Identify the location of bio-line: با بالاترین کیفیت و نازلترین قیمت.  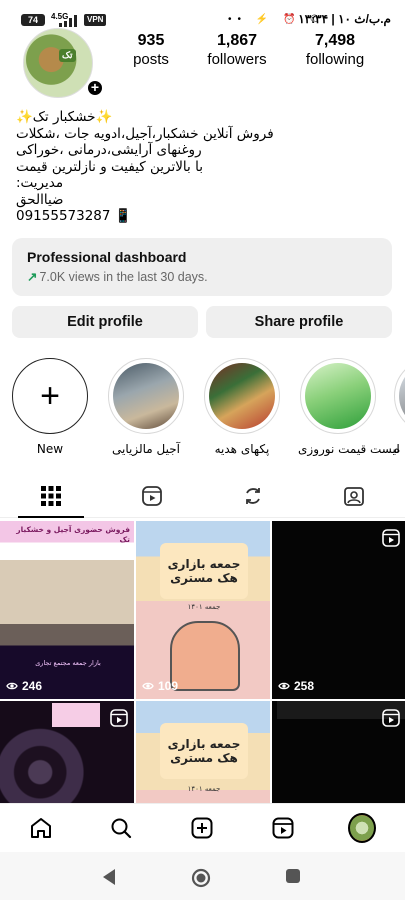
(109, 166).